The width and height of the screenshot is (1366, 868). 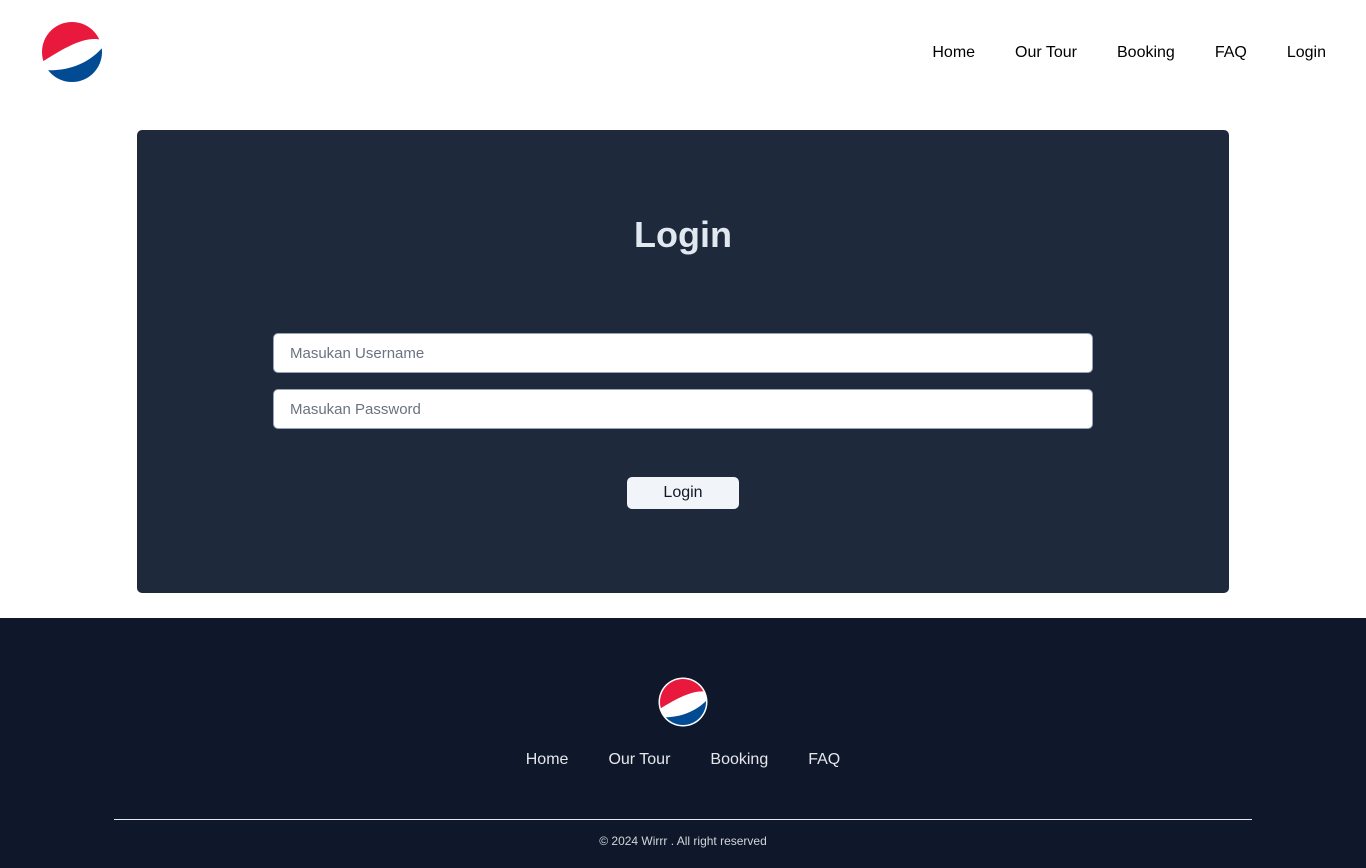 I want to click on nav-login-link: Login, so click(x=1306, y=53).